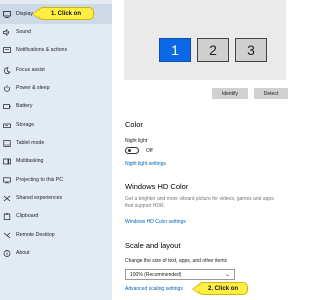  Describe the element at coordinates (153, 245) in the screenshot. I see `scale-heading: Scale and layout` at that location.